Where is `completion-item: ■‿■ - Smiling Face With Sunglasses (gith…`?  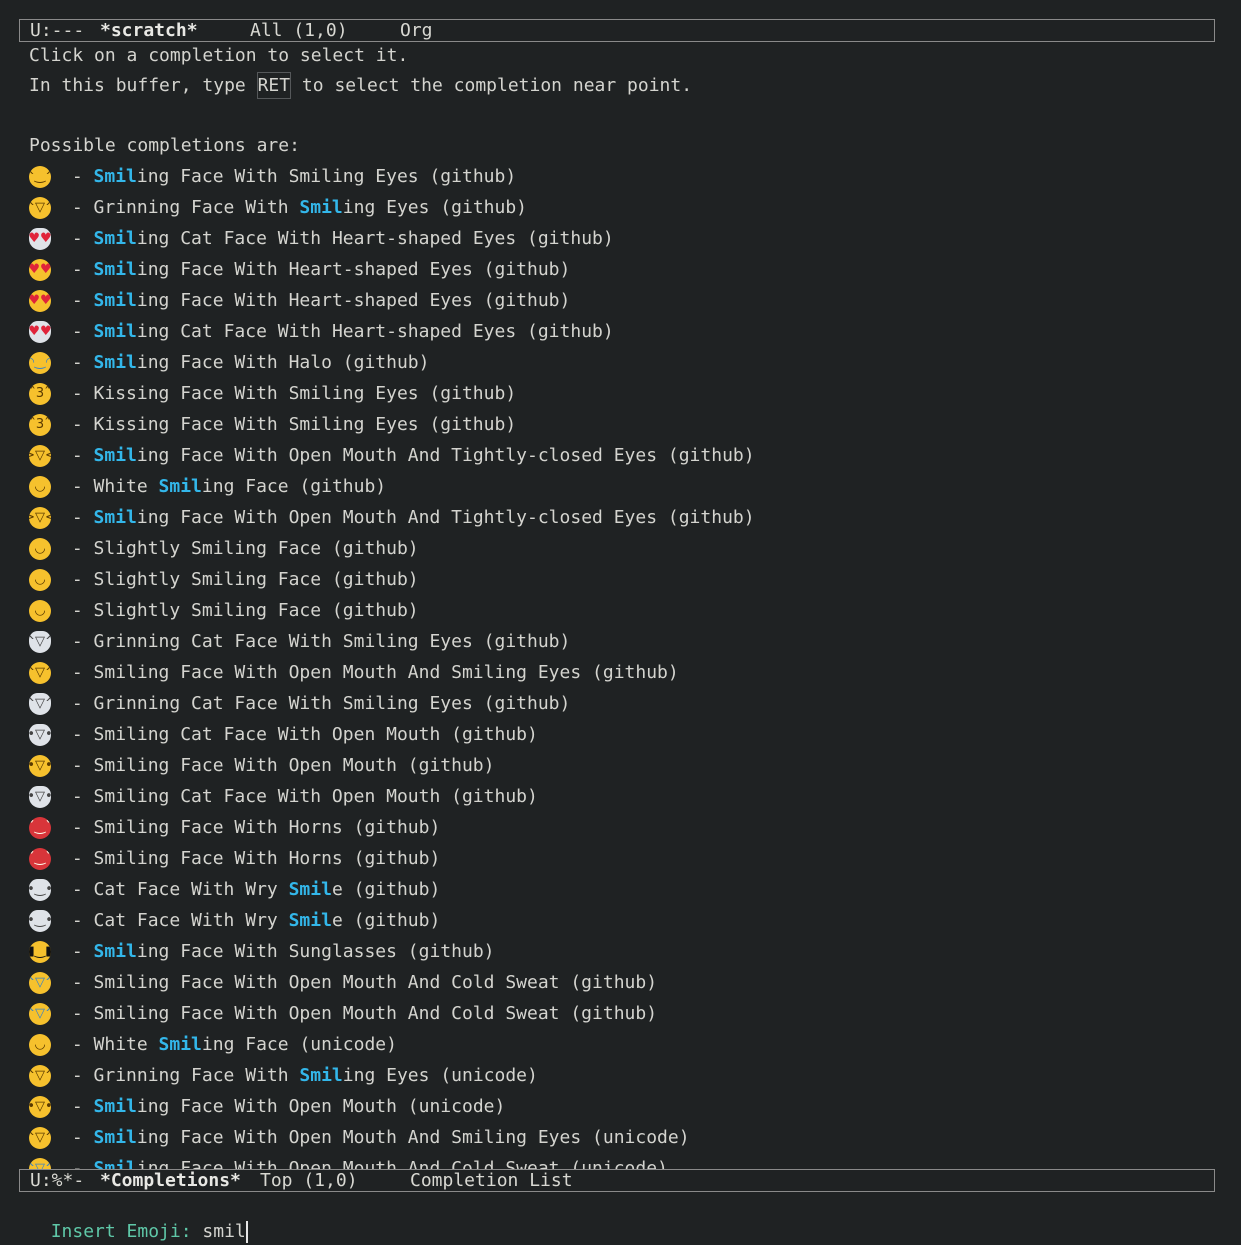
completion-item: ■‿■ - Smiling Face With Sunglasses (gith… is located at coordinates (625, 951).